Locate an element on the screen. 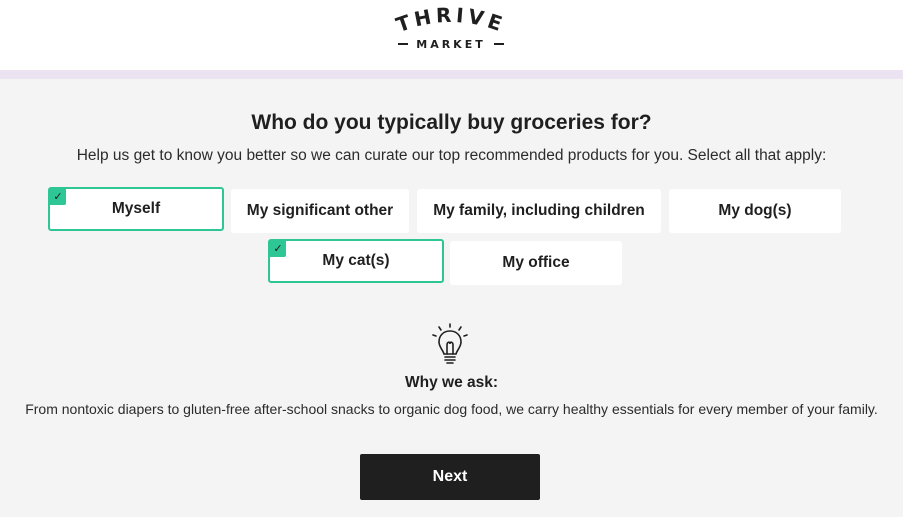 The height and width of the screenshot is (517, 903). option-label: My significant other is located at coordinates (320, 210).